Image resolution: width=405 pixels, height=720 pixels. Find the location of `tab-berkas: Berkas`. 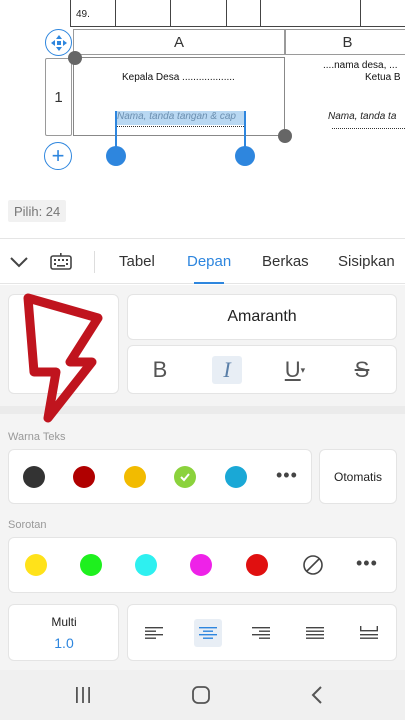

tab-berkas: Berkas is located at coordinates (285, 261).